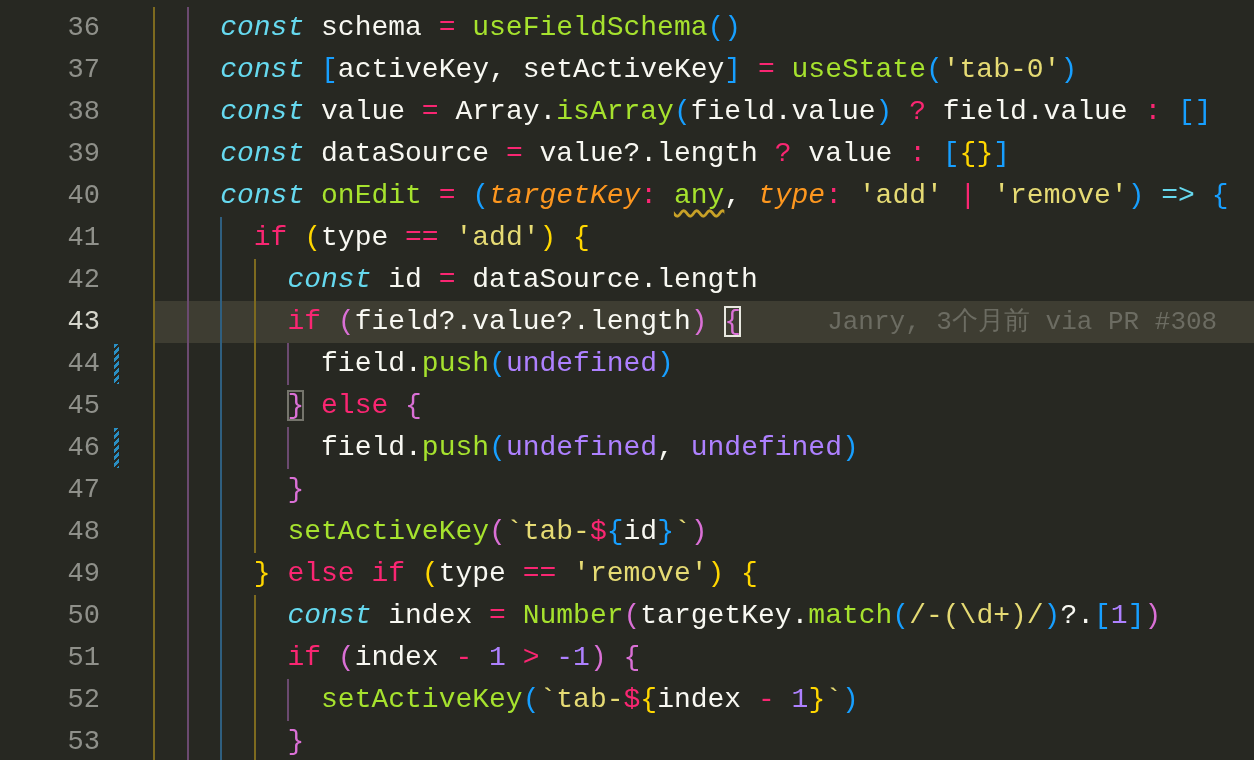 The width and height of the screenshot is (1254, 760). Describe the element at coordinates (83, 364) in the screenshot. I see `line-number: 44` at that location.